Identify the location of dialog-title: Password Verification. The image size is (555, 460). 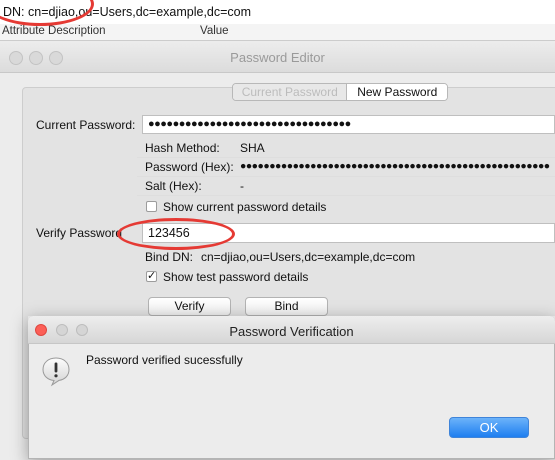
(291, 331).